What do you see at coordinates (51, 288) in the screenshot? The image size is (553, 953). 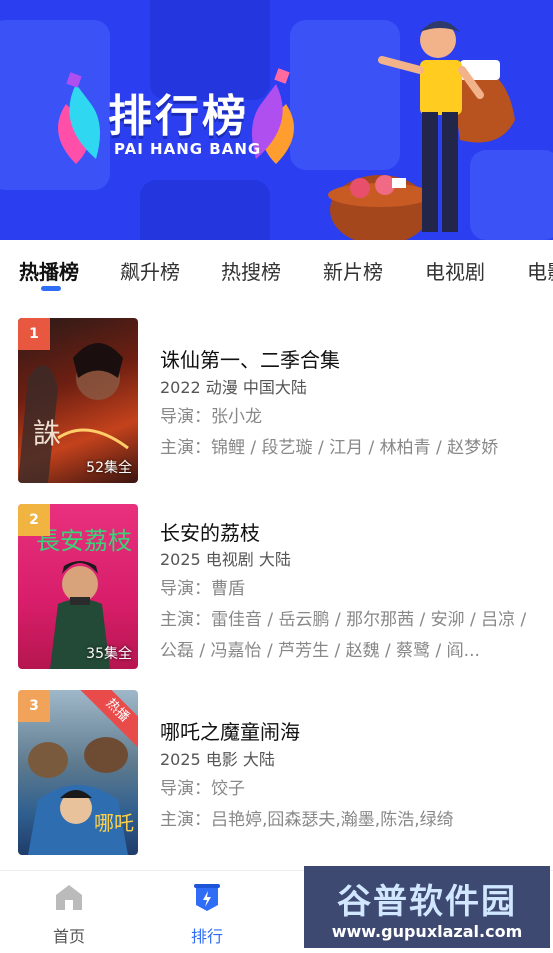 I see `tab-active-indicator` at bounding box center [51, 288].